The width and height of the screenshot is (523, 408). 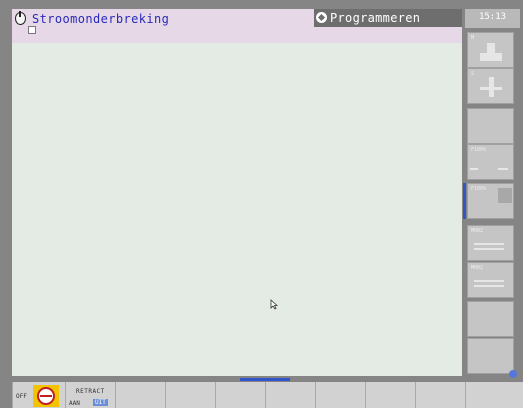 I want to click on mode-title: Programmeren, so click(x=375, y=18).